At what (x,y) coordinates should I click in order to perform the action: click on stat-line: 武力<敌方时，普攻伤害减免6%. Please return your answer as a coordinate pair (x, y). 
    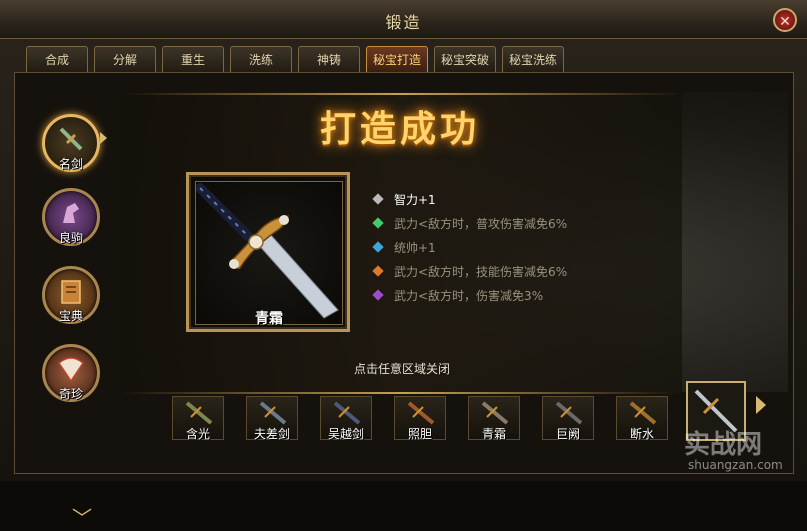
    Looking at the image, I should click on (503, 228).